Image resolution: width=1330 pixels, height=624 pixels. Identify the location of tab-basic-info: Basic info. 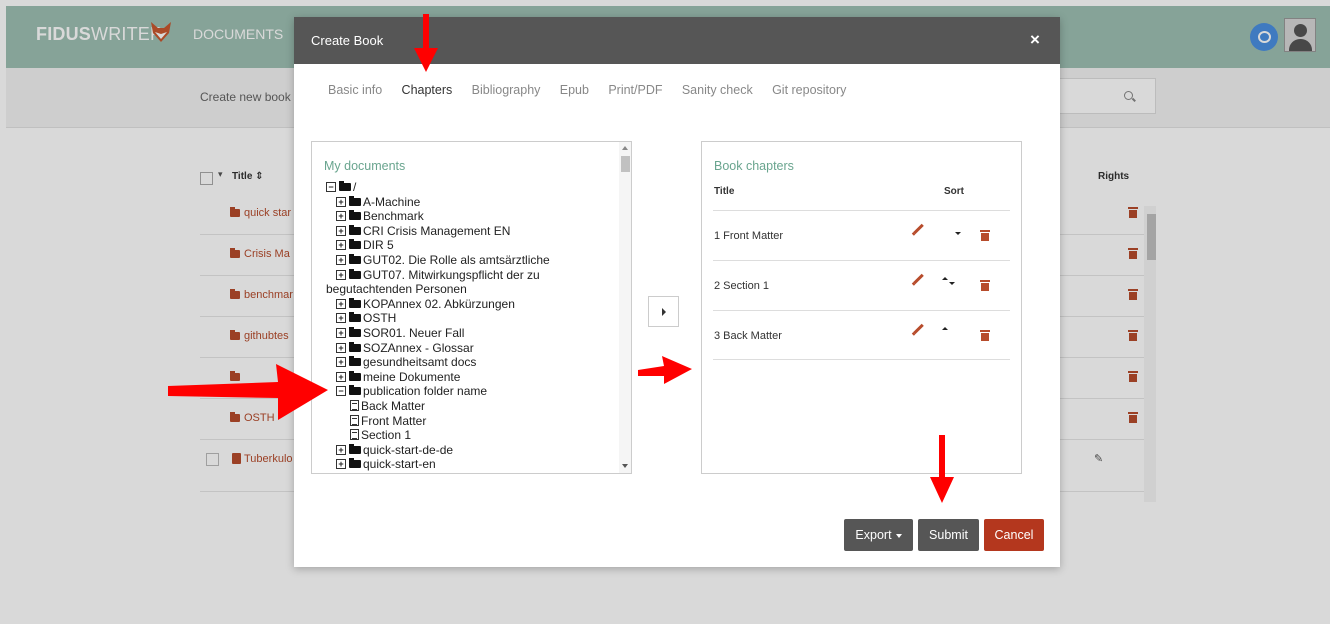
(355, 90).